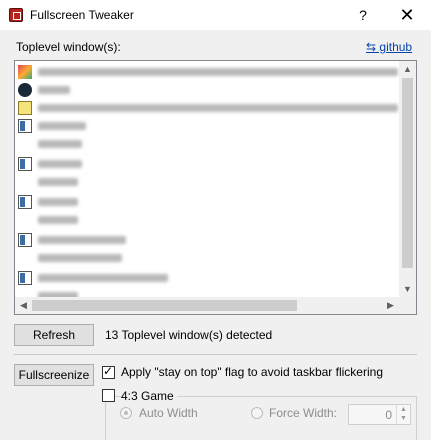 The image size is (431, 440). I want to click on force-width-radio, so click(257, 413).